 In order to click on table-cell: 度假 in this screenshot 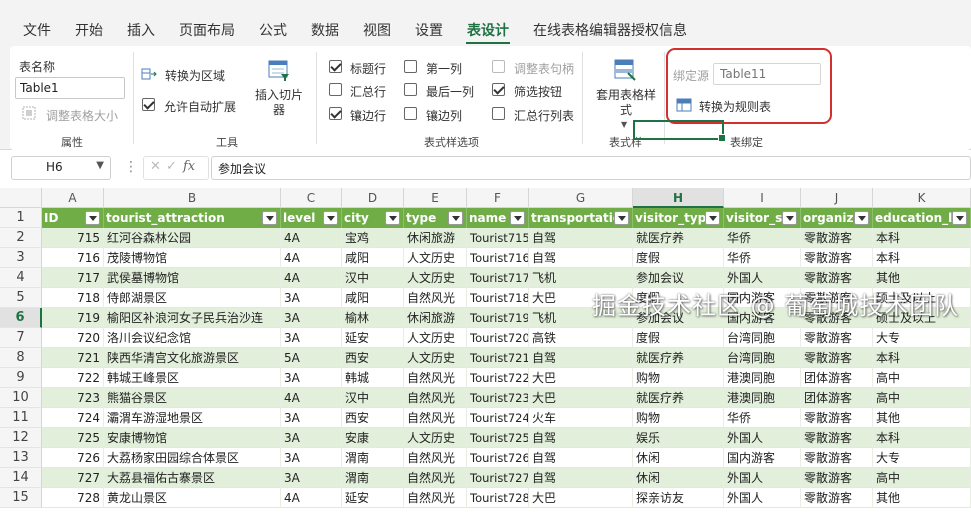, I will do `click(678, 258)`.